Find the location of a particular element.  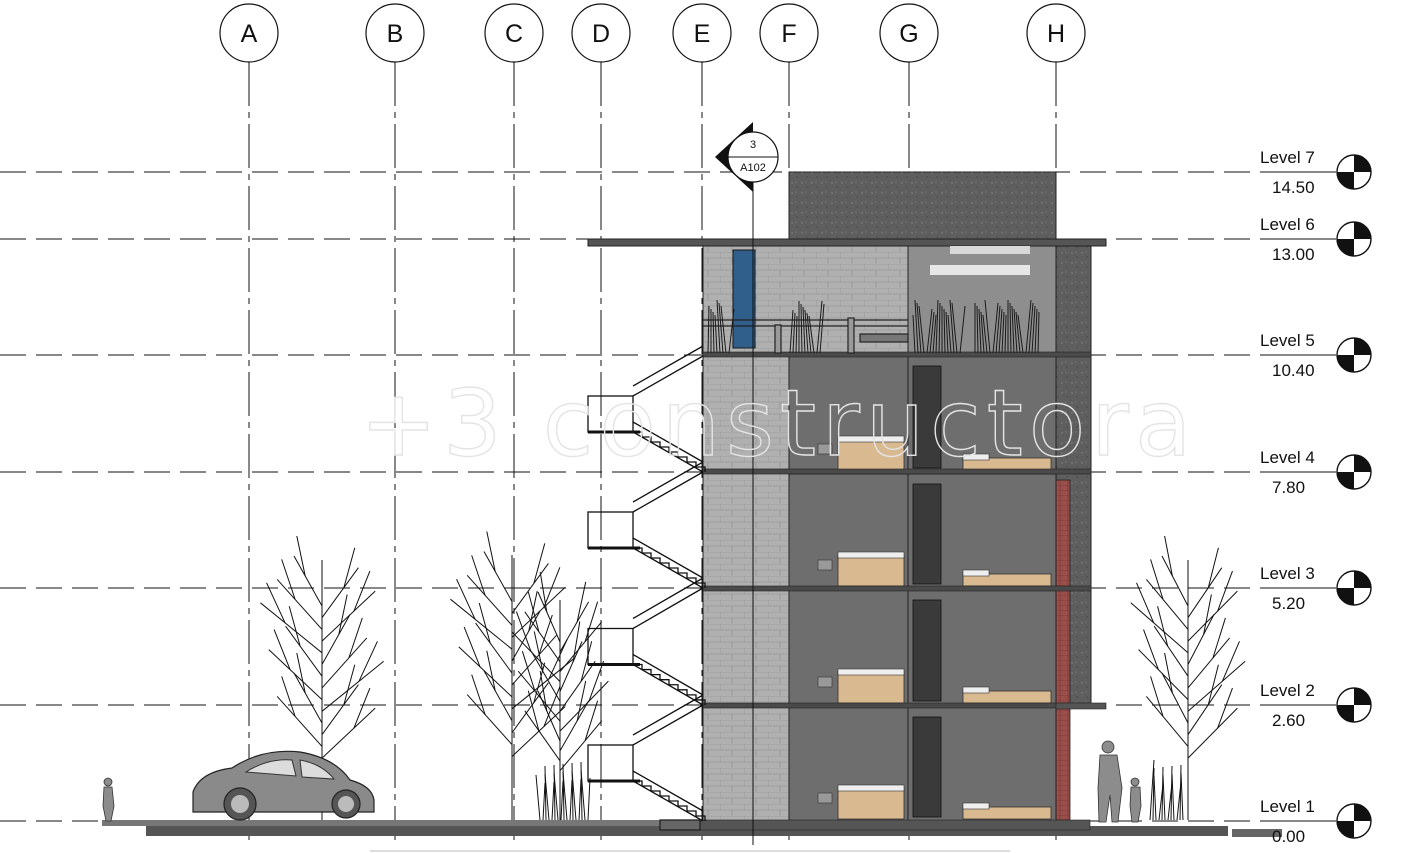

level-head-icon: Level 1 0.00 is located at coordinates (1316, 821).